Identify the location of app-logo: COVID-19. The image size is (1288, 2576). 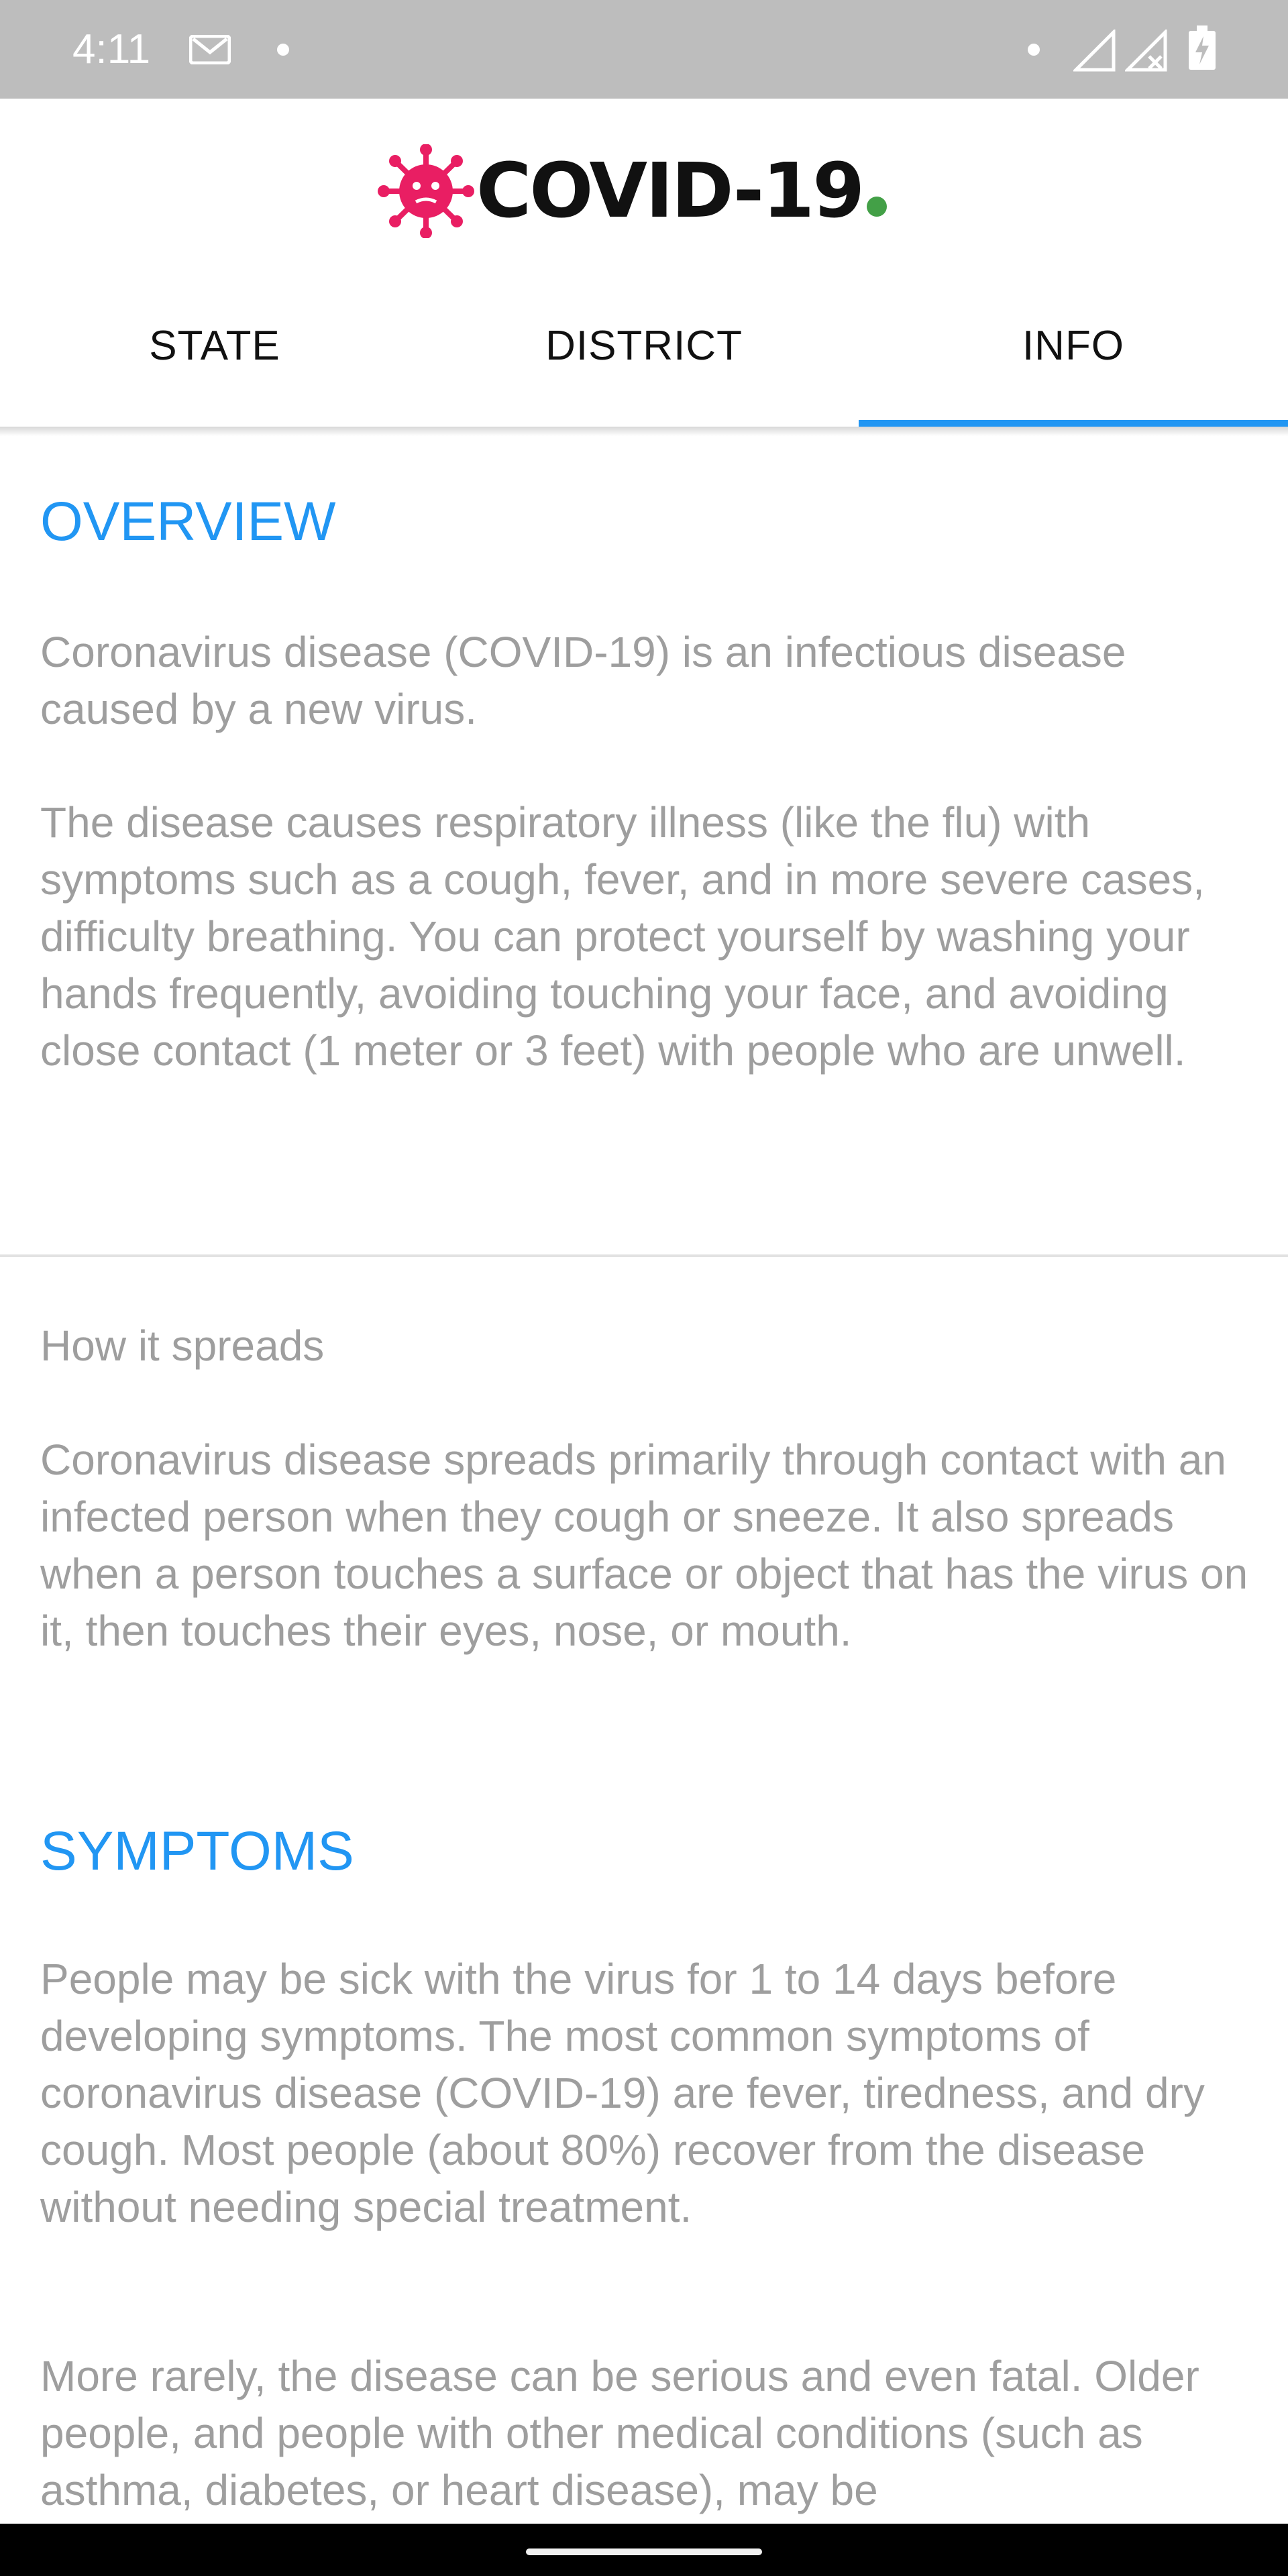
(644, 191).